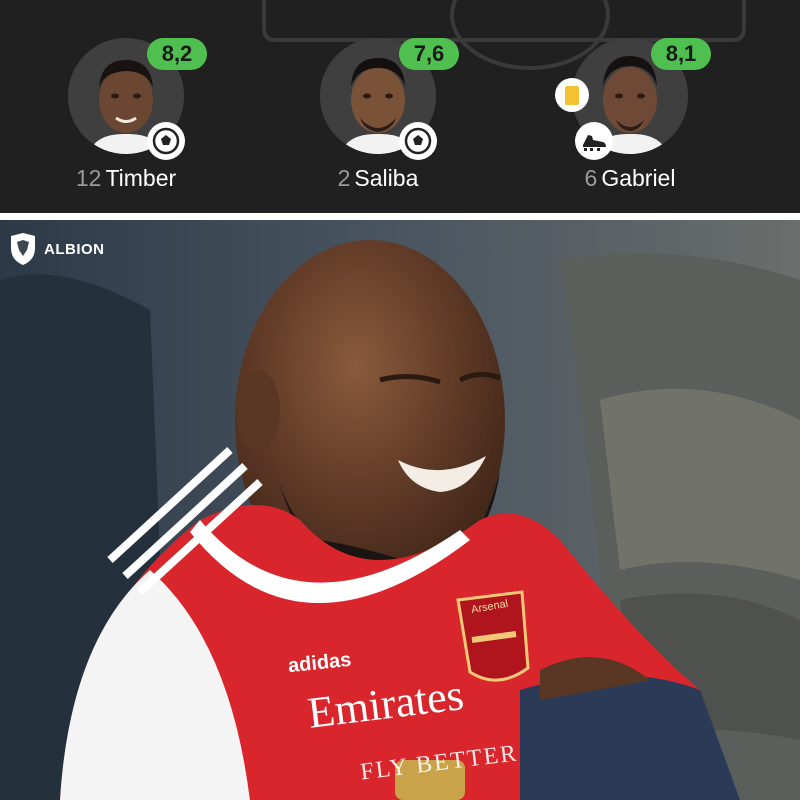  I want to click on player-name: Gabriel, so click(638, 178).